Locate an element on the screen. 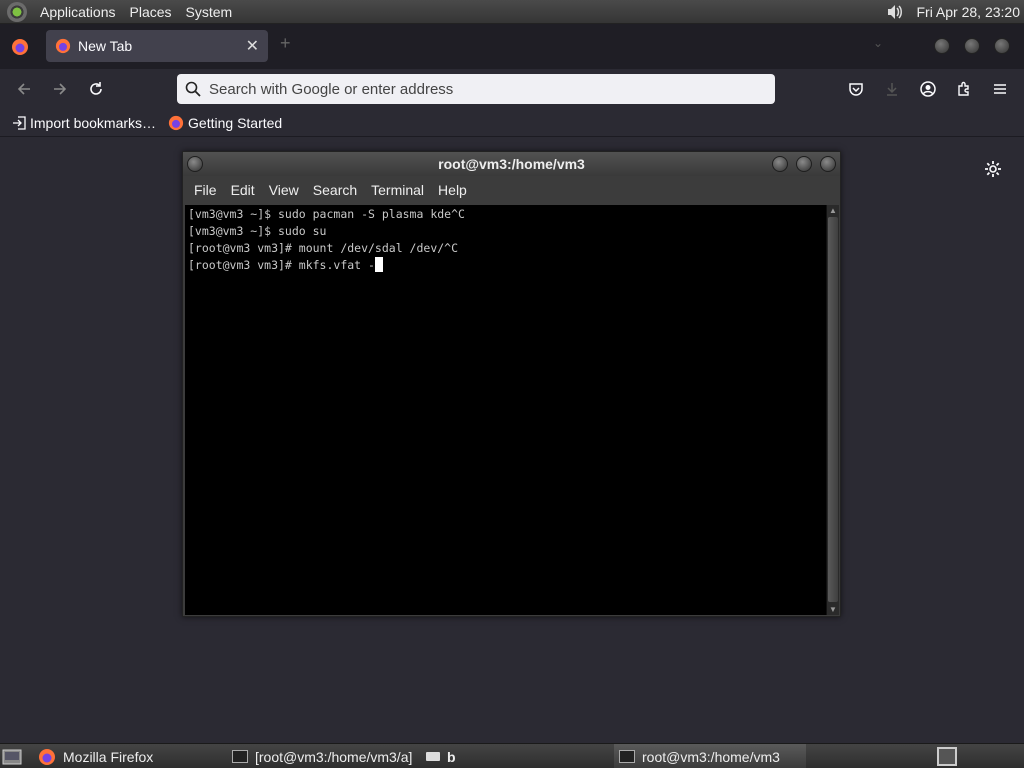  terminal-menu-view: View is located at coordinates (284, 190).